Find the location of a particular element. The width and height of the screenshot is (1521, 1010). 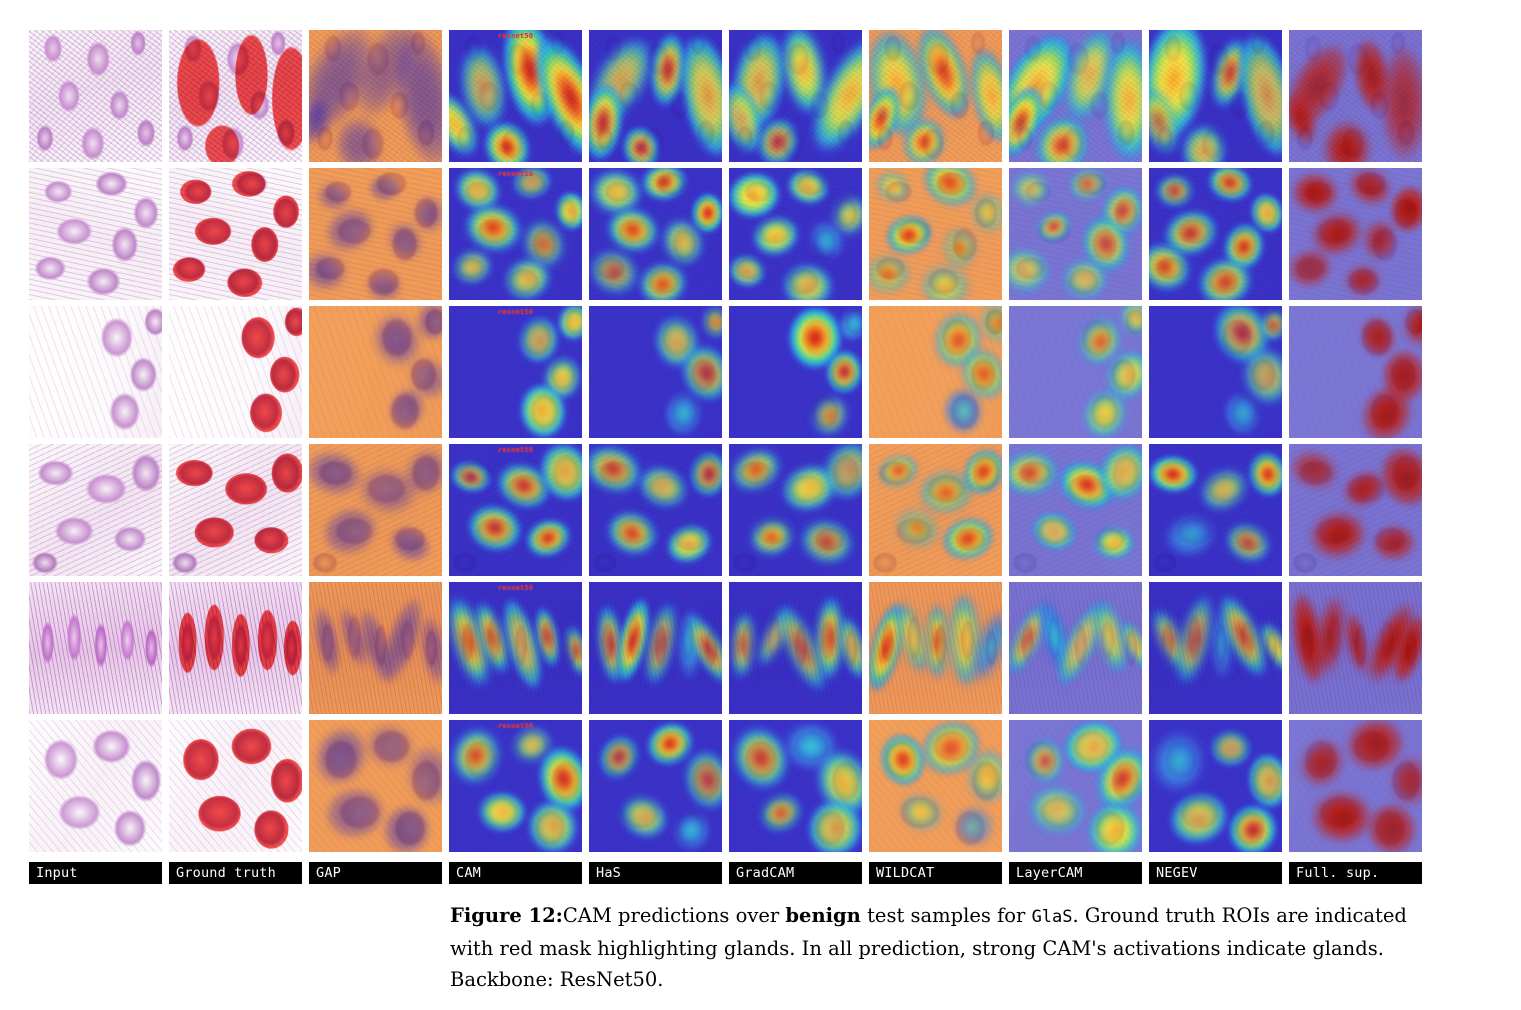

figure-cell-r6-layercam is located at coordinates (1075, 786).